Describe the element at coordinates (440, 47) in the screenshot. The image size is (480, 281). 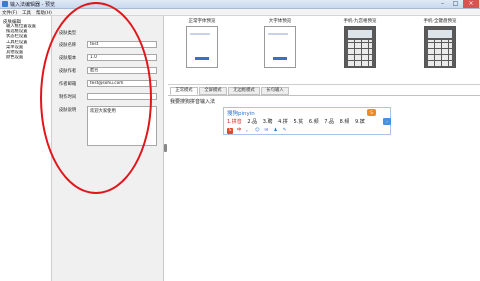
I see `phone-keyboard-thumbnail` at that location.